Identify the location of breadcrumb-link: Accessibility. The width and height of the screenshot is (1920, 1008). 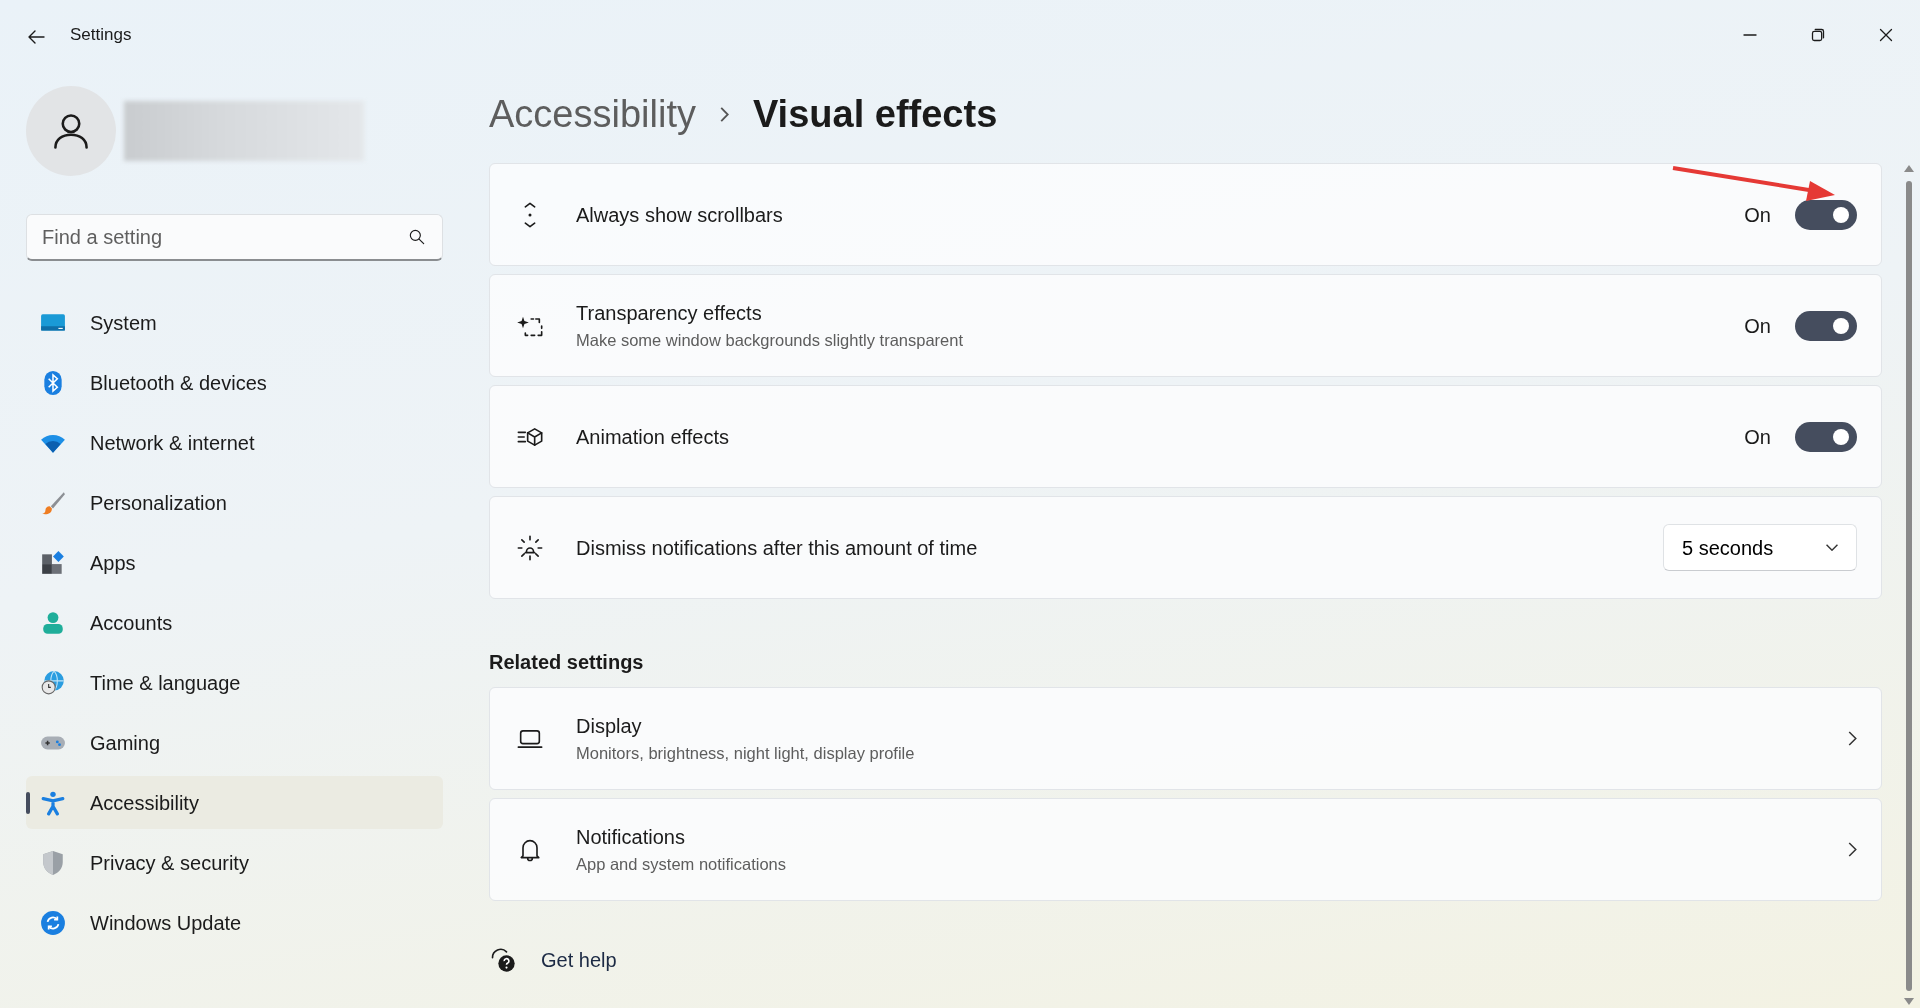
(592, 114).